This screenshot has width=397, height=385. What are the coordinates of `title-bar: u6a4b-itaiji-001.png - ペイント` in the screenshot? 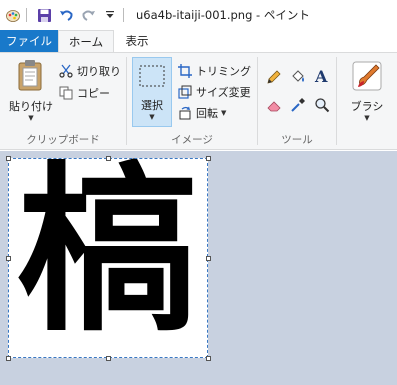 It's located at (198, 15).